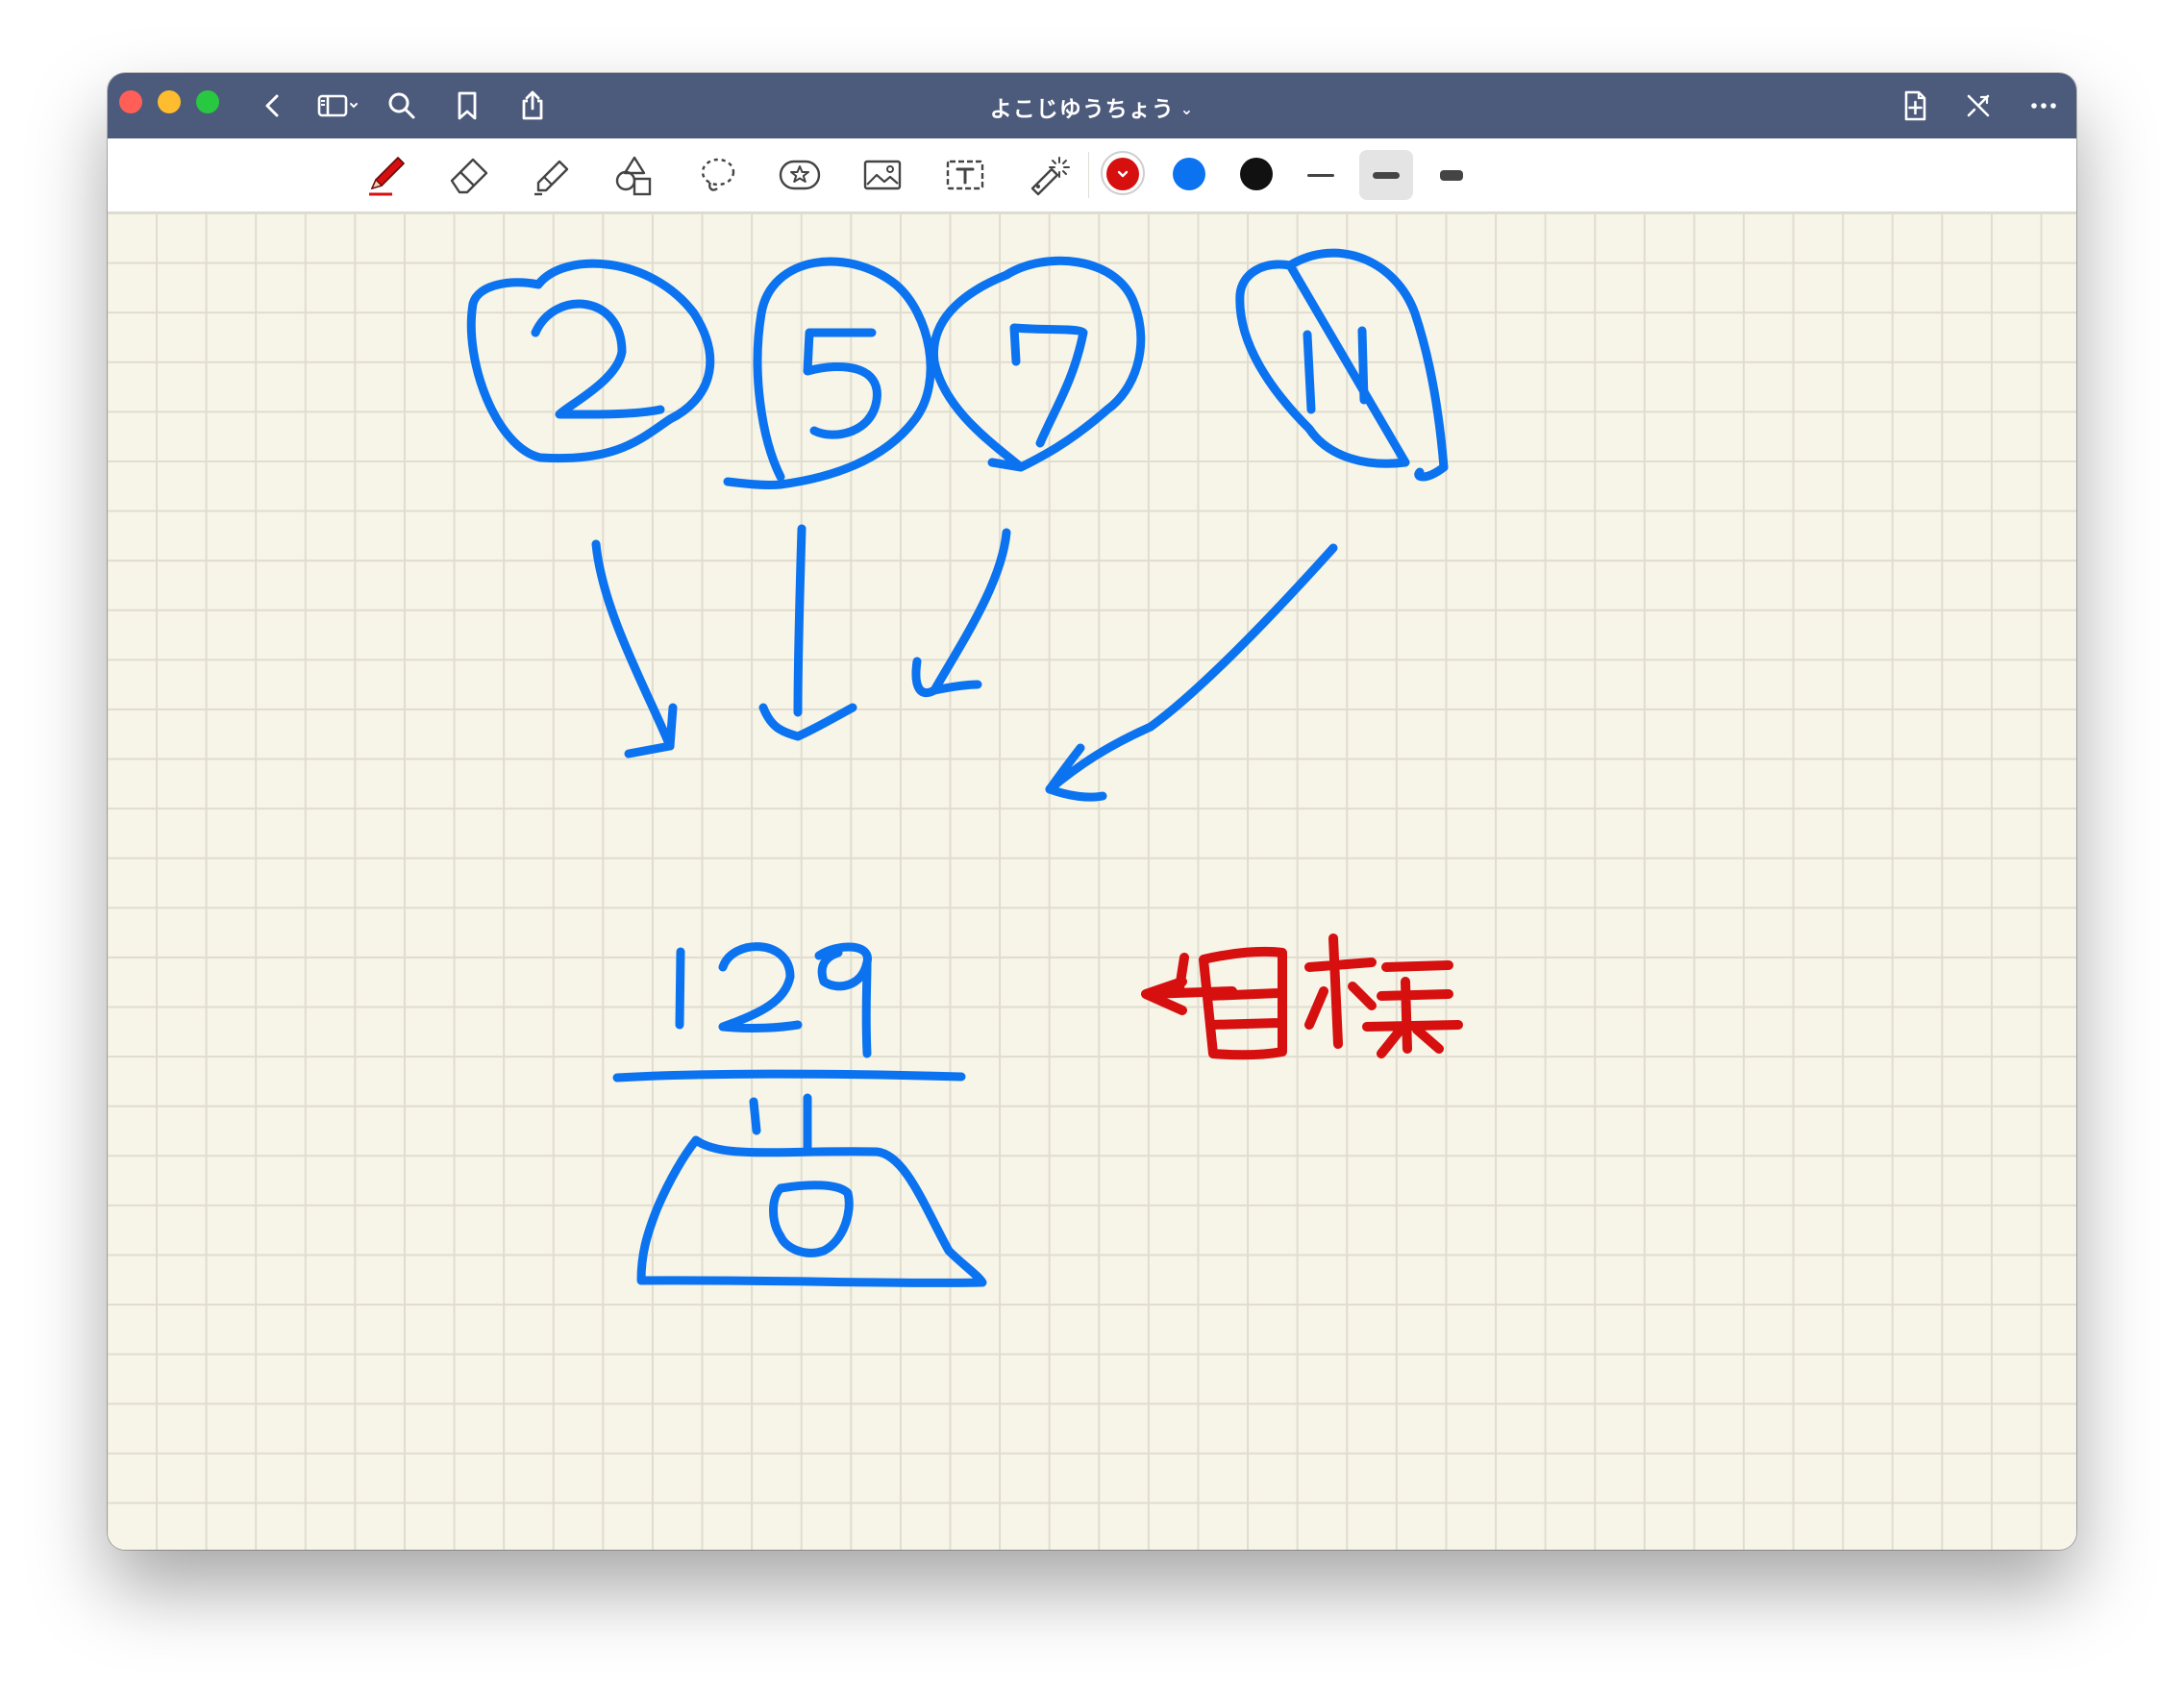  I want to click on kanji-me-stroke, so click(1243, 1003).